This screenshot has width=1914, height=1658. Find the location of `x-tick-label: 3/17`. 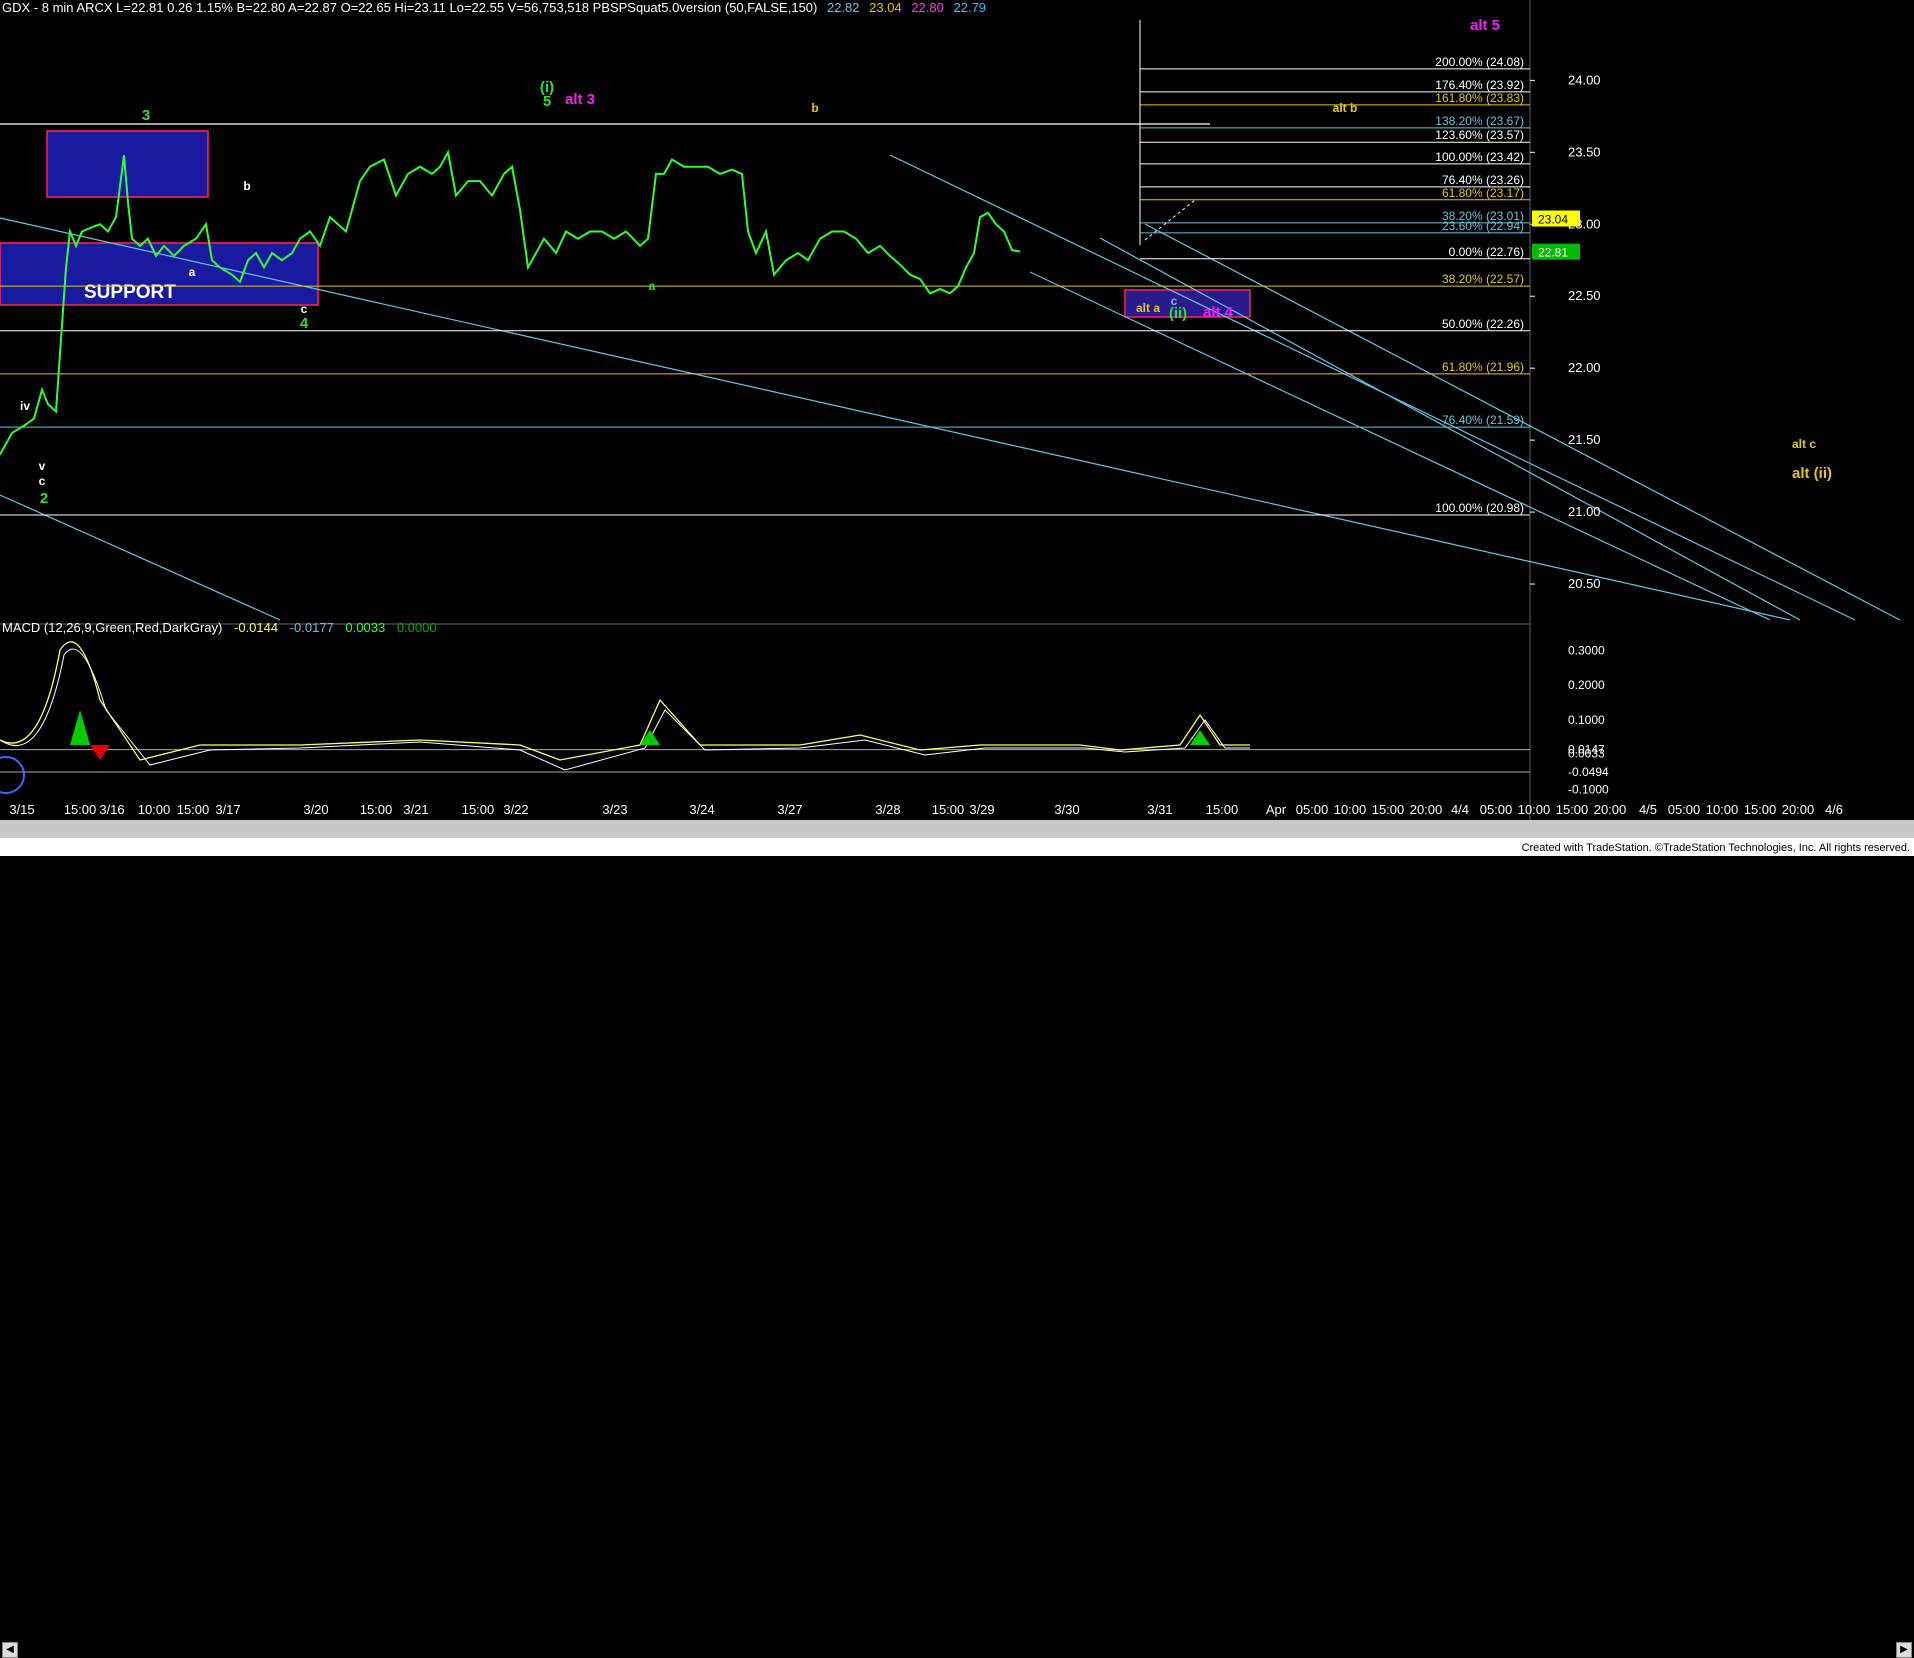

x-tick-label: 3/17 is located at coordinates (227, 809).